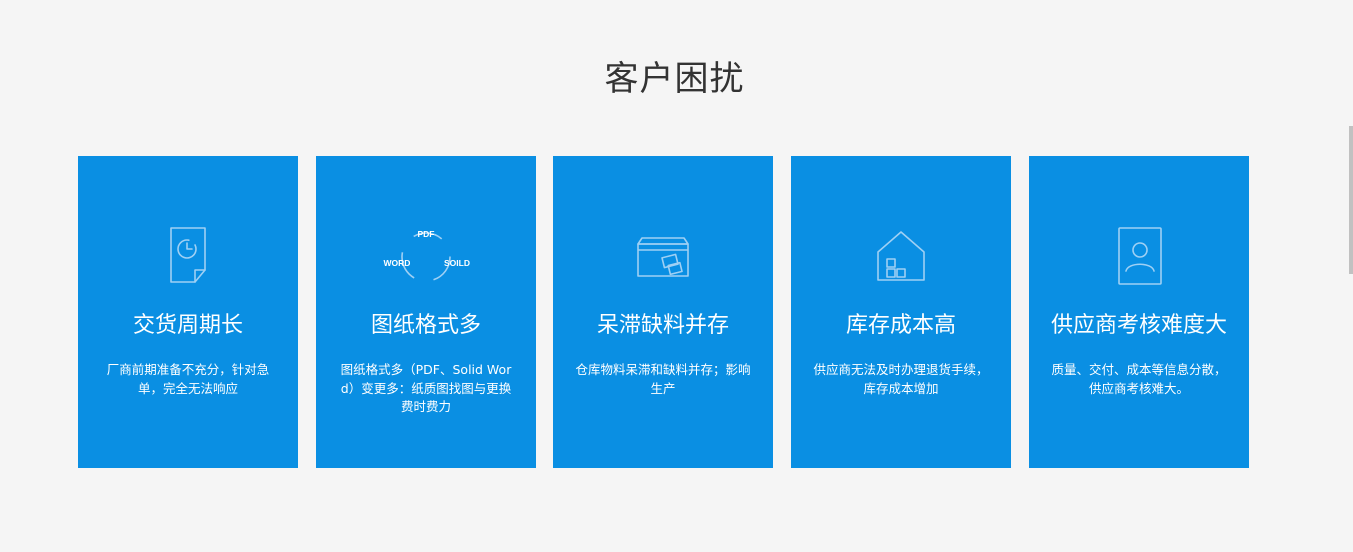 The width and height of the screenshot is (1353, 552). What do you see at coordinates (663, 379) in the screenshot?
I see `card-description: 仓库物料呆滞和缺料并存；影响生产` at bounding box center [663, 379].